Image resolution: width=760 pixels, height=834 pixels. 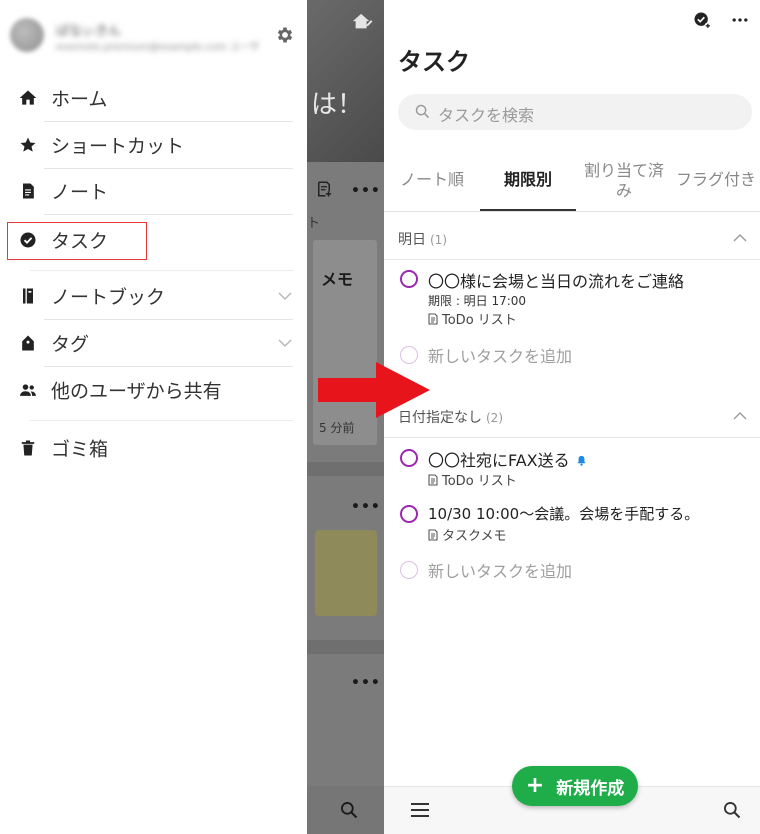 I want to click on sidebar-item-label: ゴミ箱, so click(x=80, y=449).